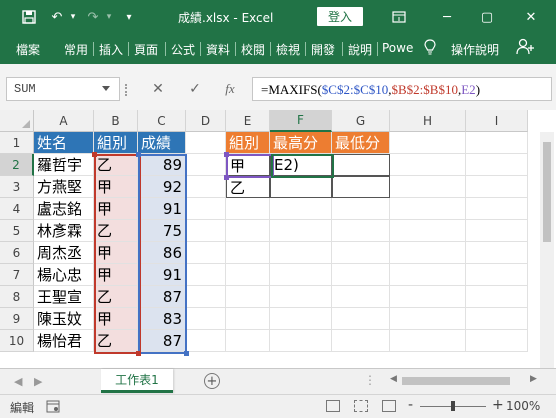 This screenshot has width=556, height=418. I want to click on tab-split-handle: ⋮, so click(370, 380).